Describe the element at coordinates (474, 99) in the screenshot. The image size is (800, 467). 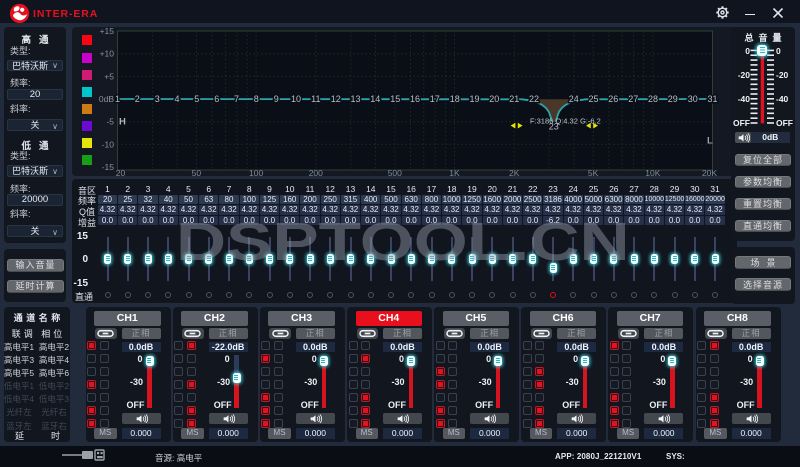
I see `svg-text: 19` at that location.